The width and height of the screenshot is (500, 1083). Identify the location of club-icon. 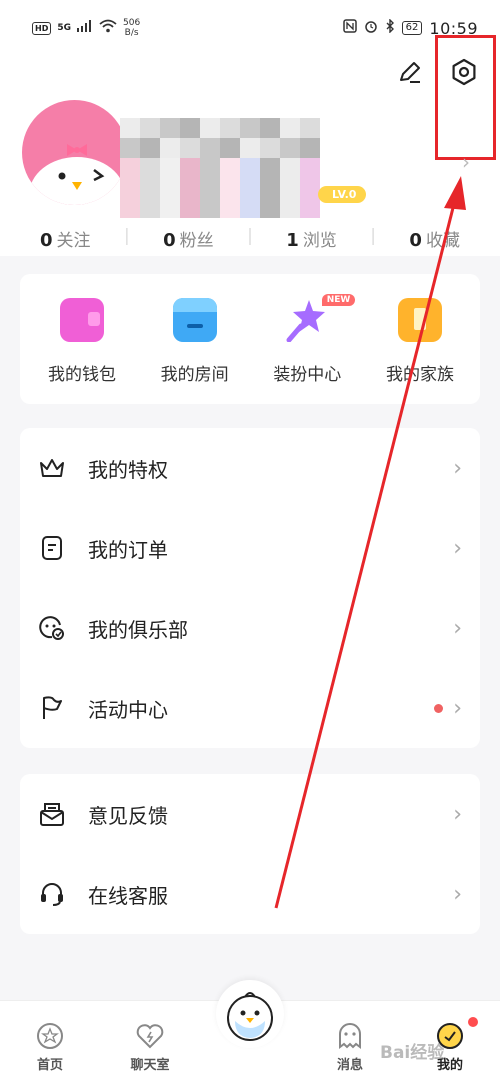
(52, 628).